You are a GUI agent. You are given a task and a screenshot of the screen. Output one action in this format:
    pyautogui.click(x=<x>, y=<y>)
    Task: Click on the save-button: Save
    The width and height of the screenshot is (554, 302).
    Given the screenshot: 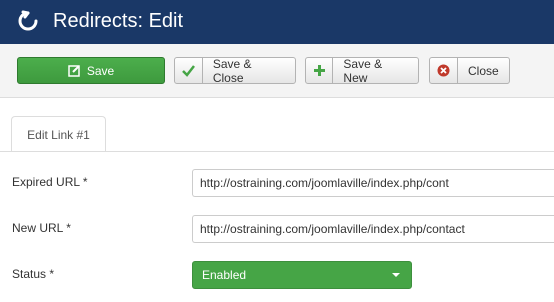 What is the action you would take?
    pyautogui.click(x=91, y=70)
    